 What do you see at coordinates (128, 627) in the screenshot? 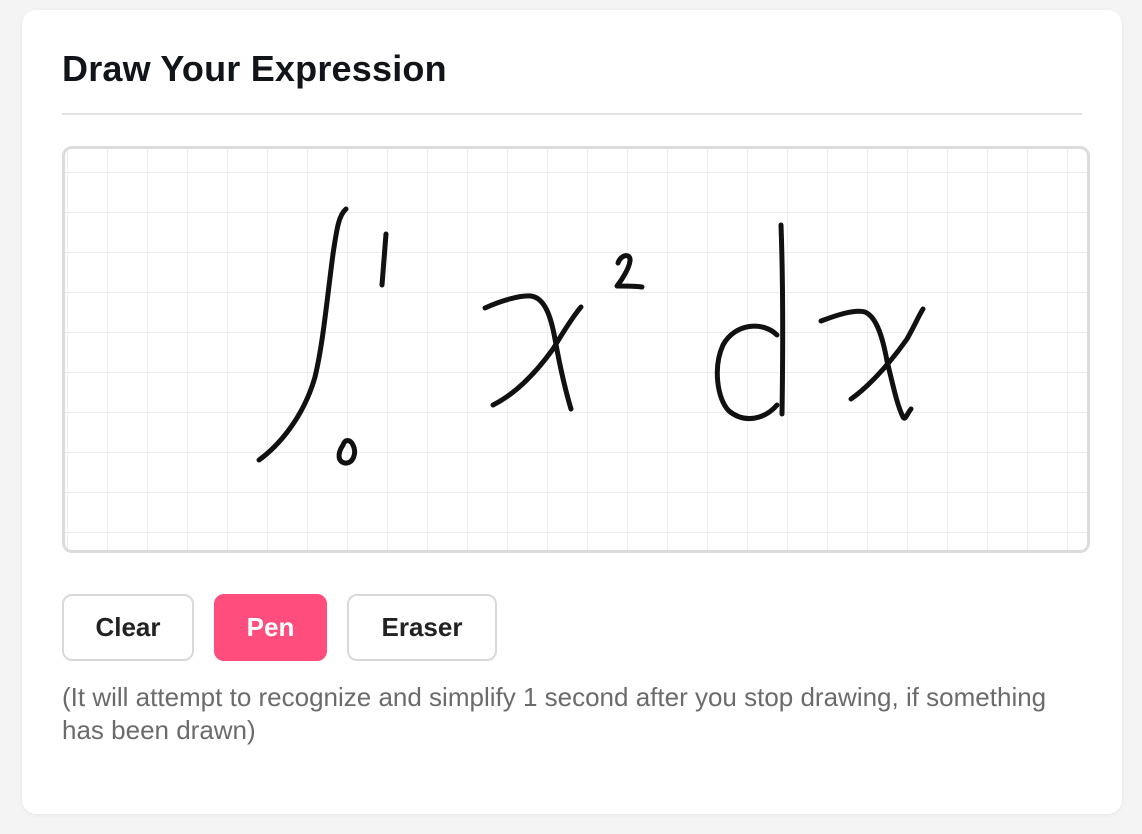
I see `clear-button: Clear` at bounding box center [128, 627].